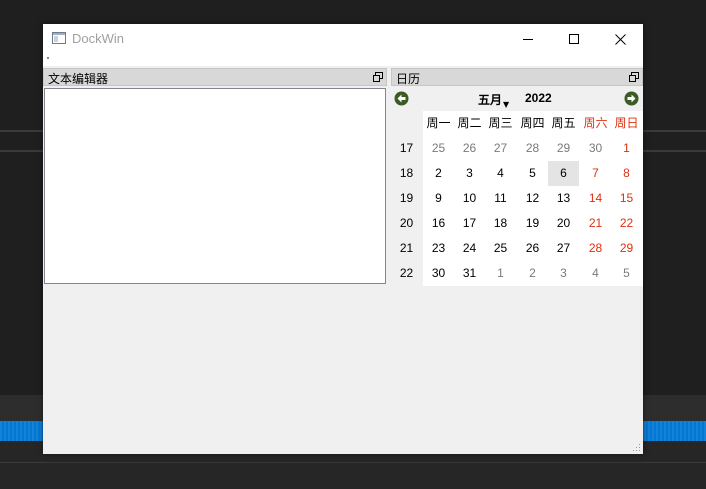  Describe the element at coordinates (626, 223) in the screenshot. I see `calendar-day: 22` at that location.